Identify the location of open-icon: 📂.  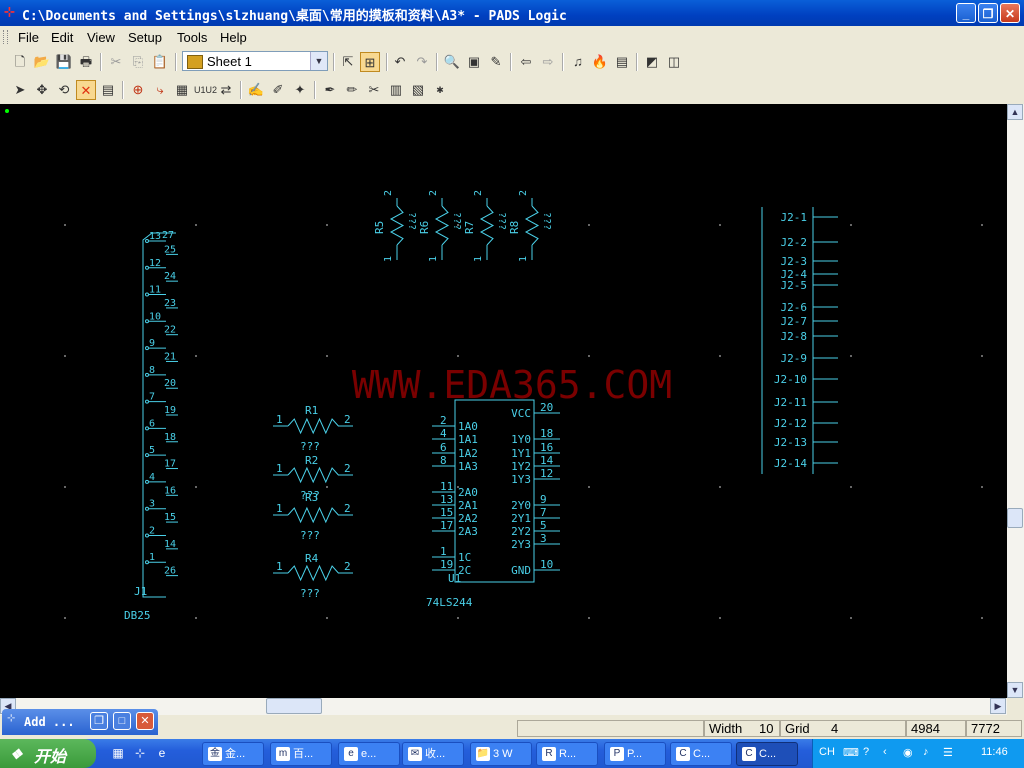
(42, 62).